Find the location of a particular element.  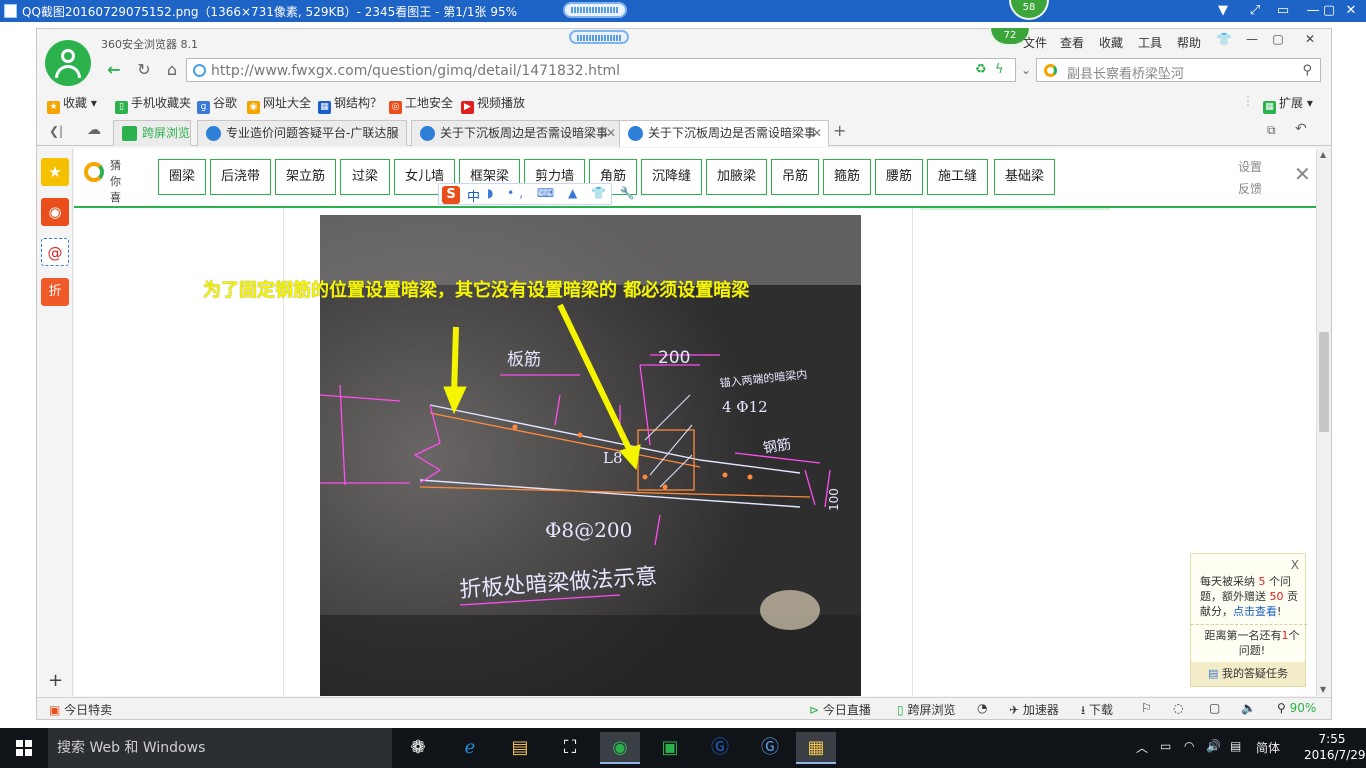

fav-google: g 谷歌 is located at coordinates (217, 104).